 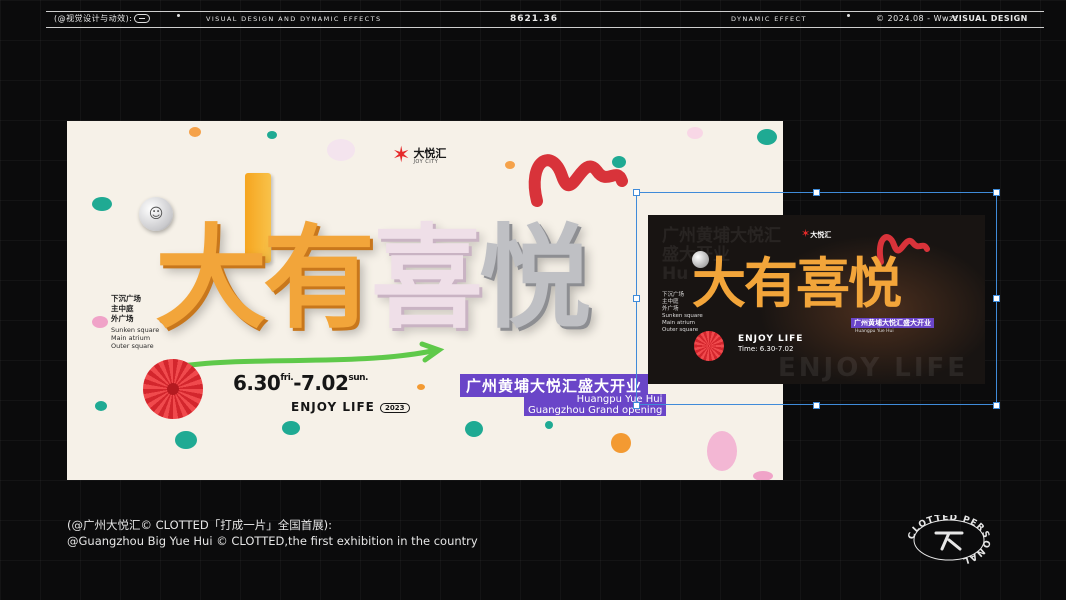 What do you see at coordinates (395, 407) in the screenshot?
I see `year-pill: 2023` at bounding box center [395, 407].